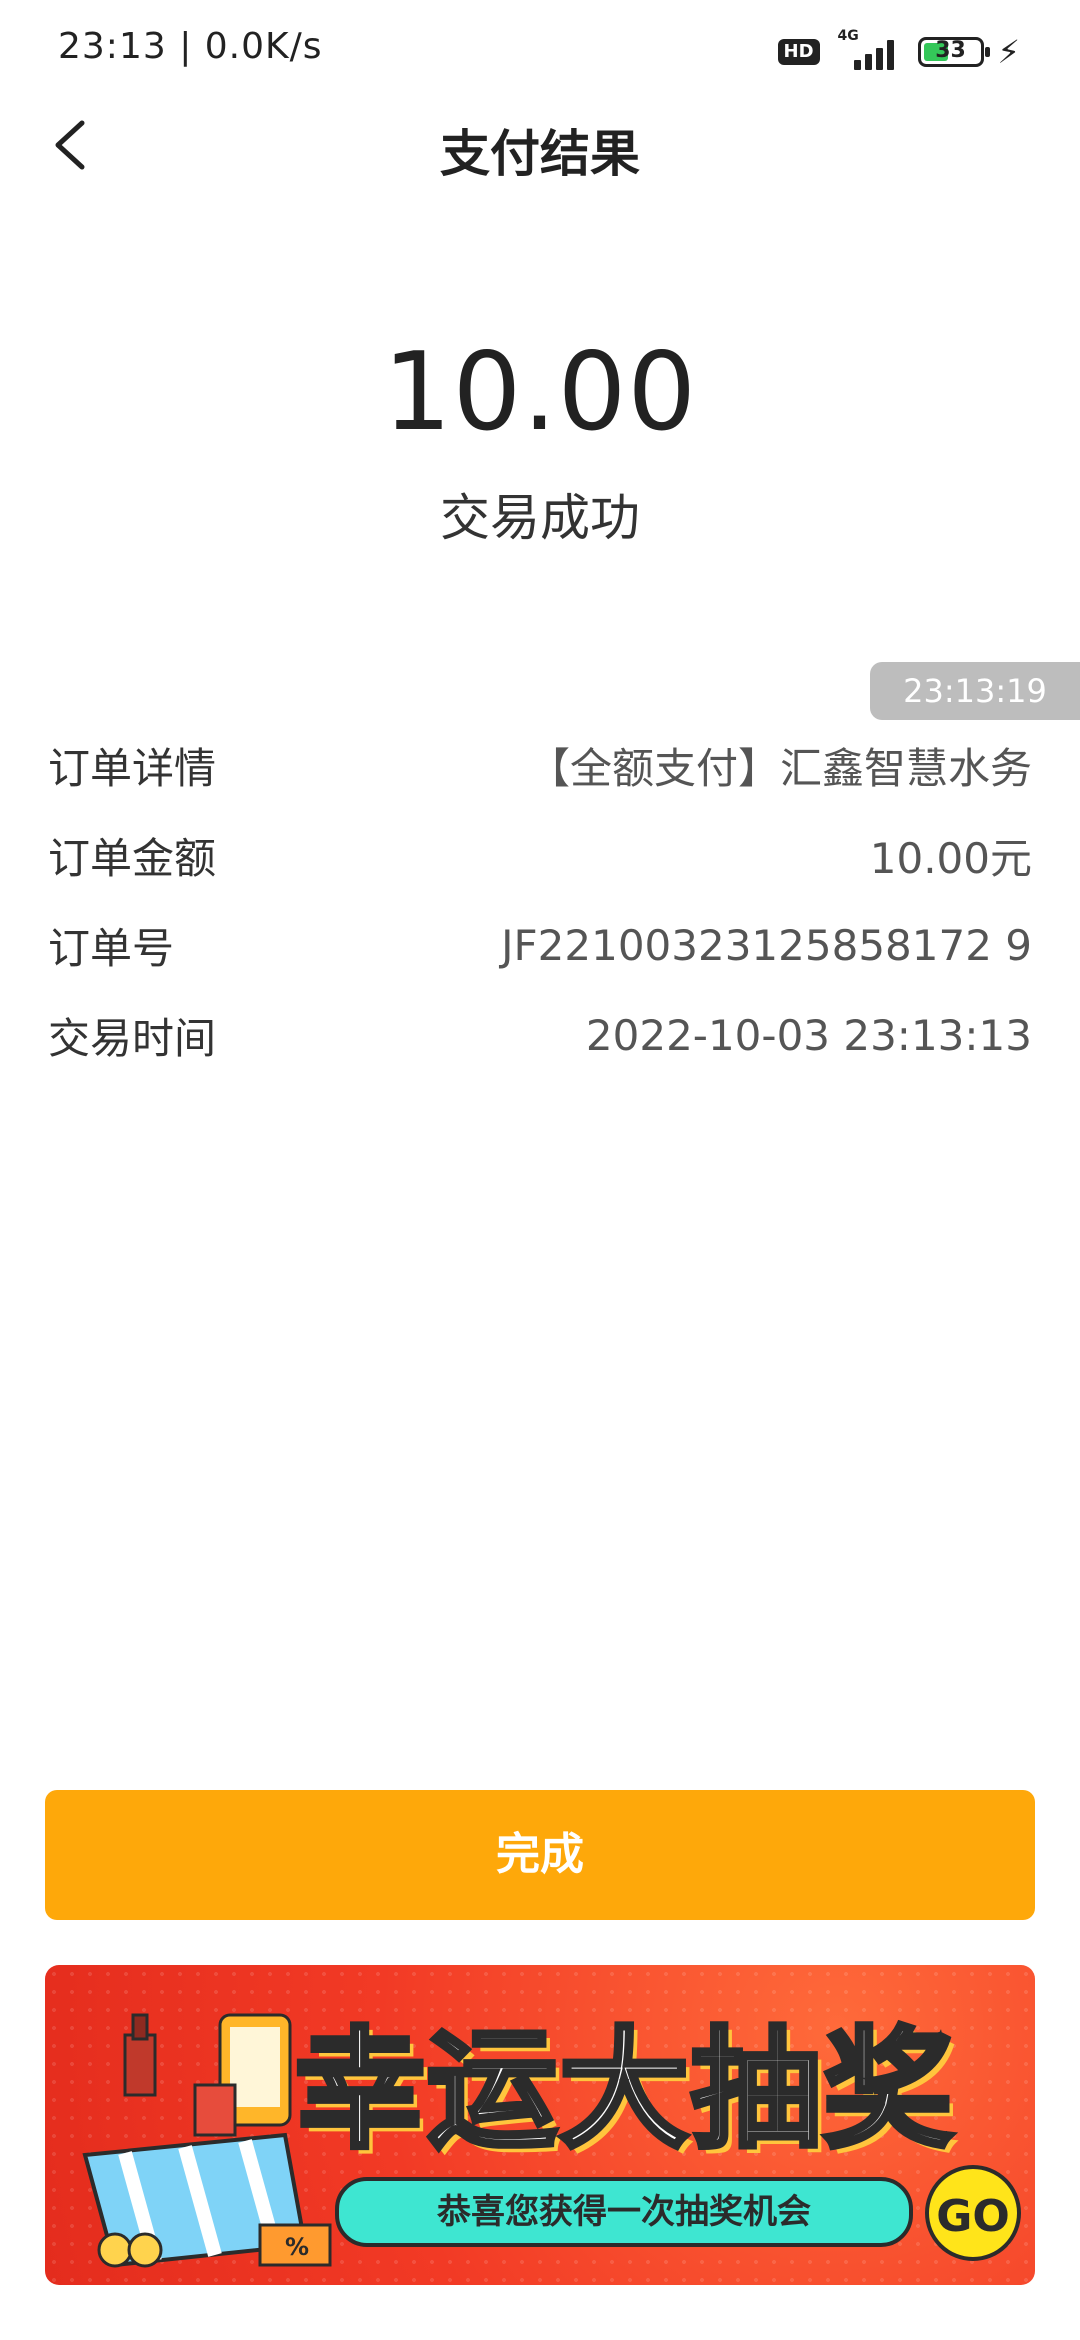 This screenshot has width=1080, height=2340. I want to click on detail-row-order-number: 订单号 JF22100323125858172 9, so click(540, 945).